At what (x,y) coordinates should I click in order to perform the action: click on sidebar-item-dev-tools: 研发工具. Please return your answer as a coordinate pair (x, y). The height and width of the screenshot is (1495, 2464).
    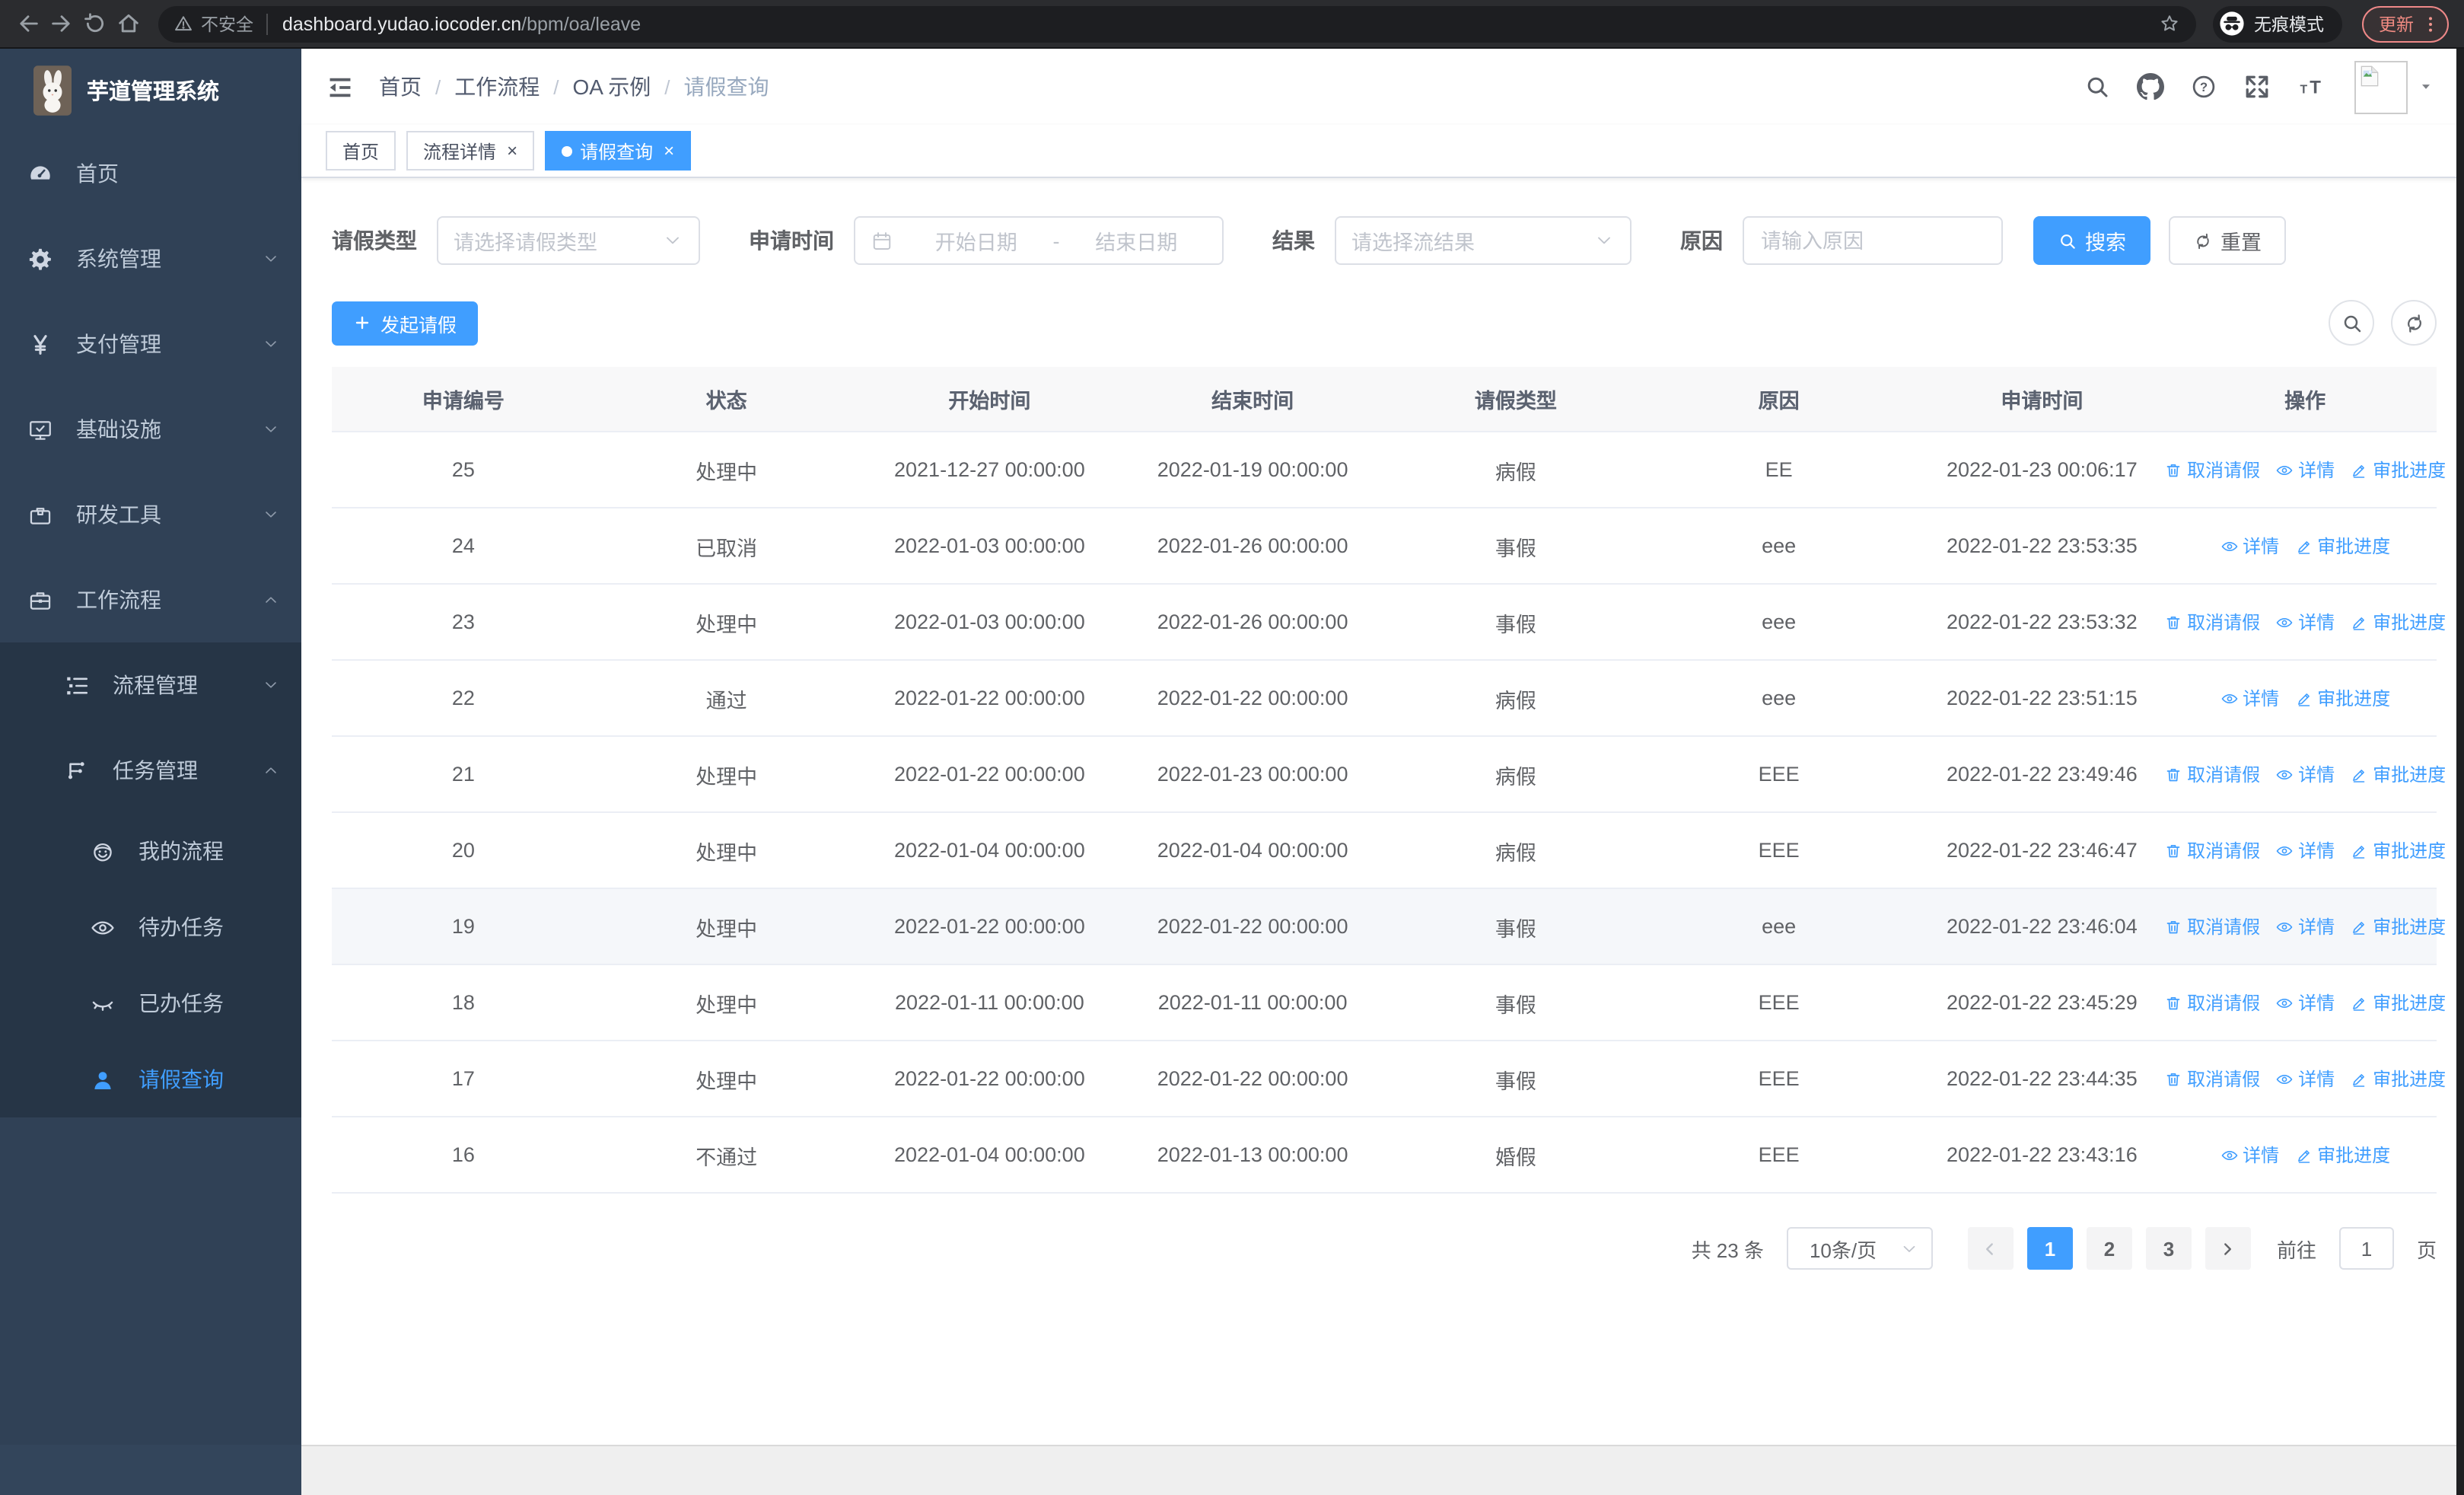
    Looking at the image, I should click on (150, 514).